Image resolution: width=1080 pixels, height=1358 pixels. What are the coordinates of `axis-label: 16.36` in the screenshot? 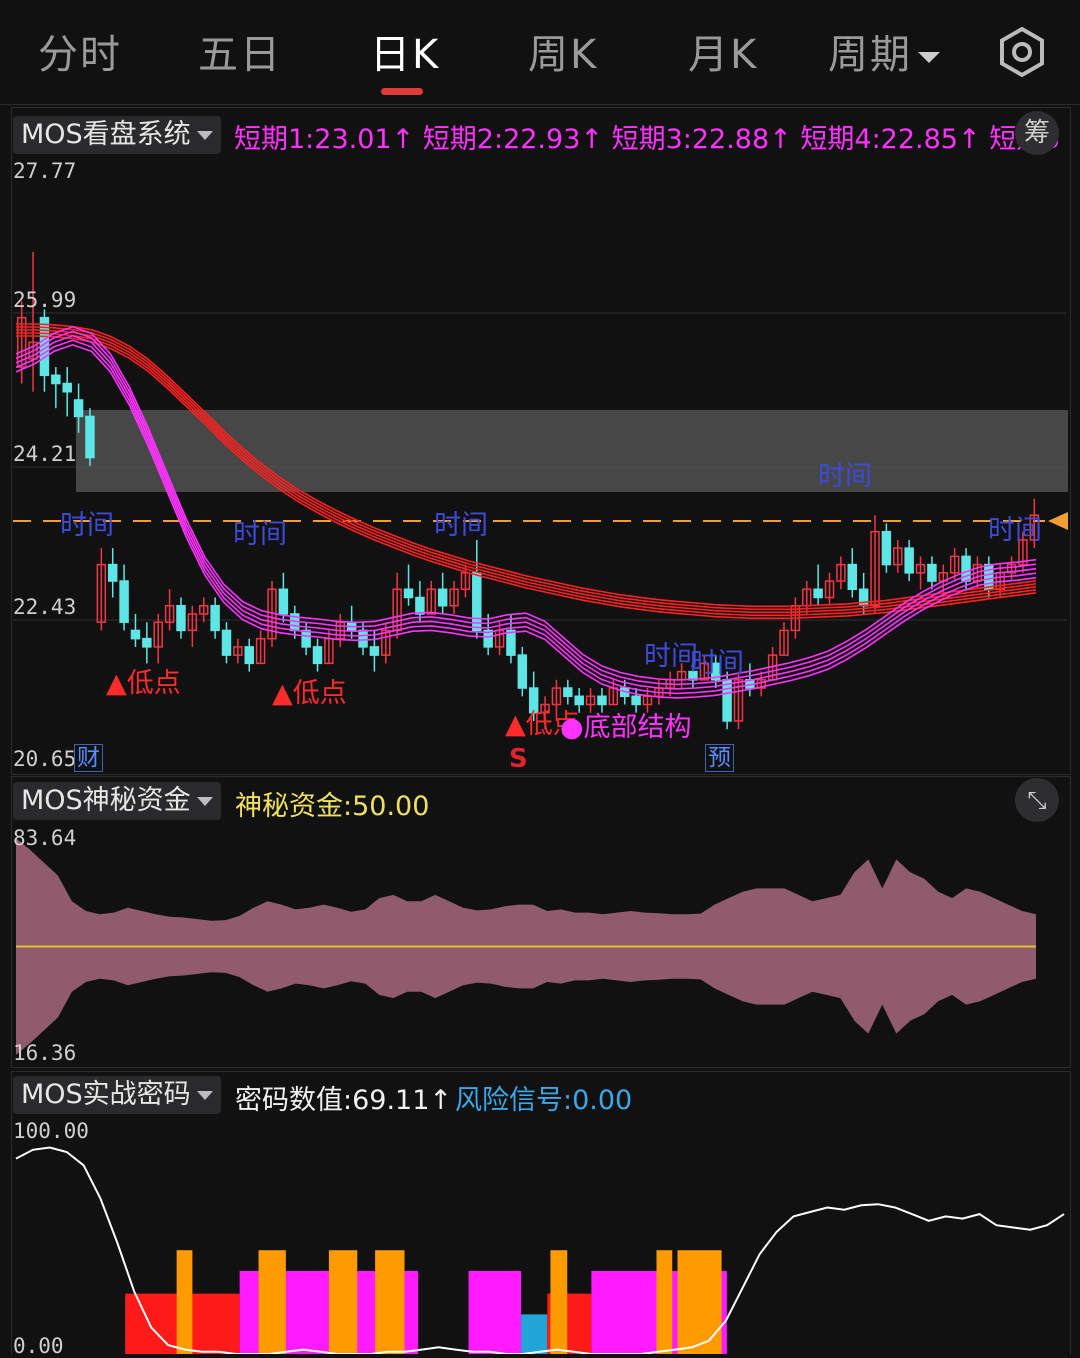 It's located at (45, 1053).